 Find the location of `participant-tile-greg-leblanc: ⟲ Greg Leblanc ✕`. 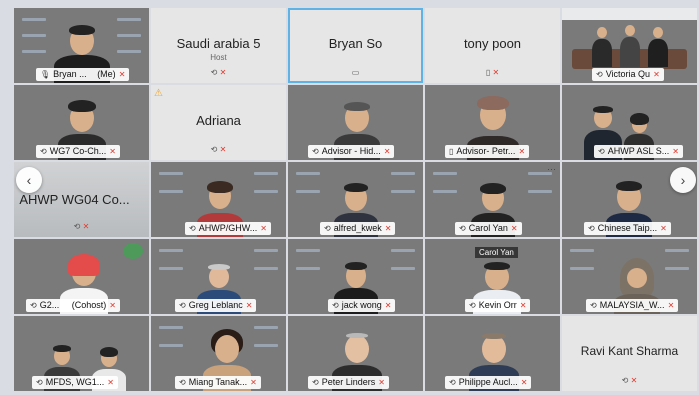

participant-tile-greg-leblanc: ⟲ Greg Leblanc ✕ is located at coordinates (218, 276).